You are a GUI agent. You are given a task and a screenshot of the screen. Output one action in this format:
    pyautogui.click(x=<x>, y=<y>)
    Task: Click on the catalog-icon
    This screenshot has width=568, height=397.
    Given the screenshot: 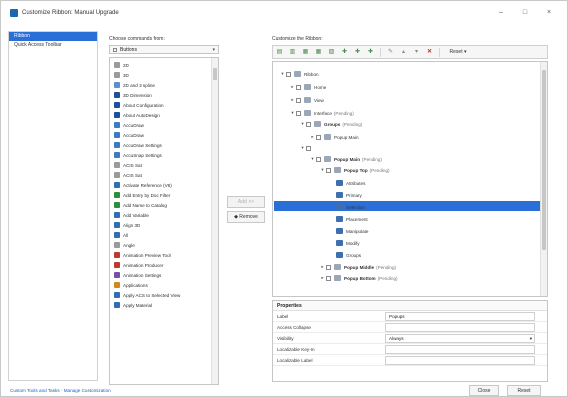 What is the action you would take?
    pyautogui.click(x=117, y=205)
    